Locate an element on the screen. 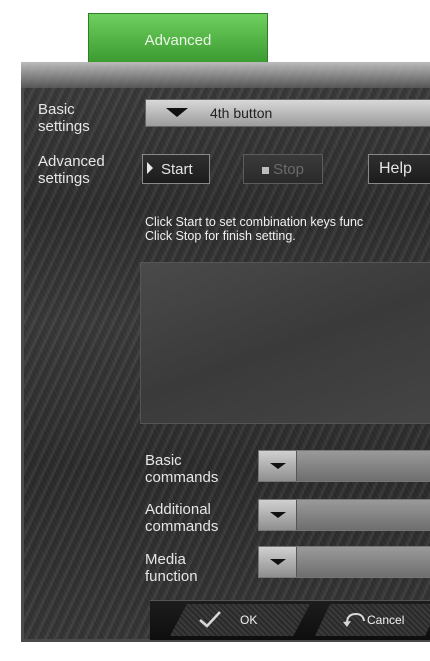 The width and height of the screenshot is (430, 661). additional-commands-select is located at coordinates (344, 515).